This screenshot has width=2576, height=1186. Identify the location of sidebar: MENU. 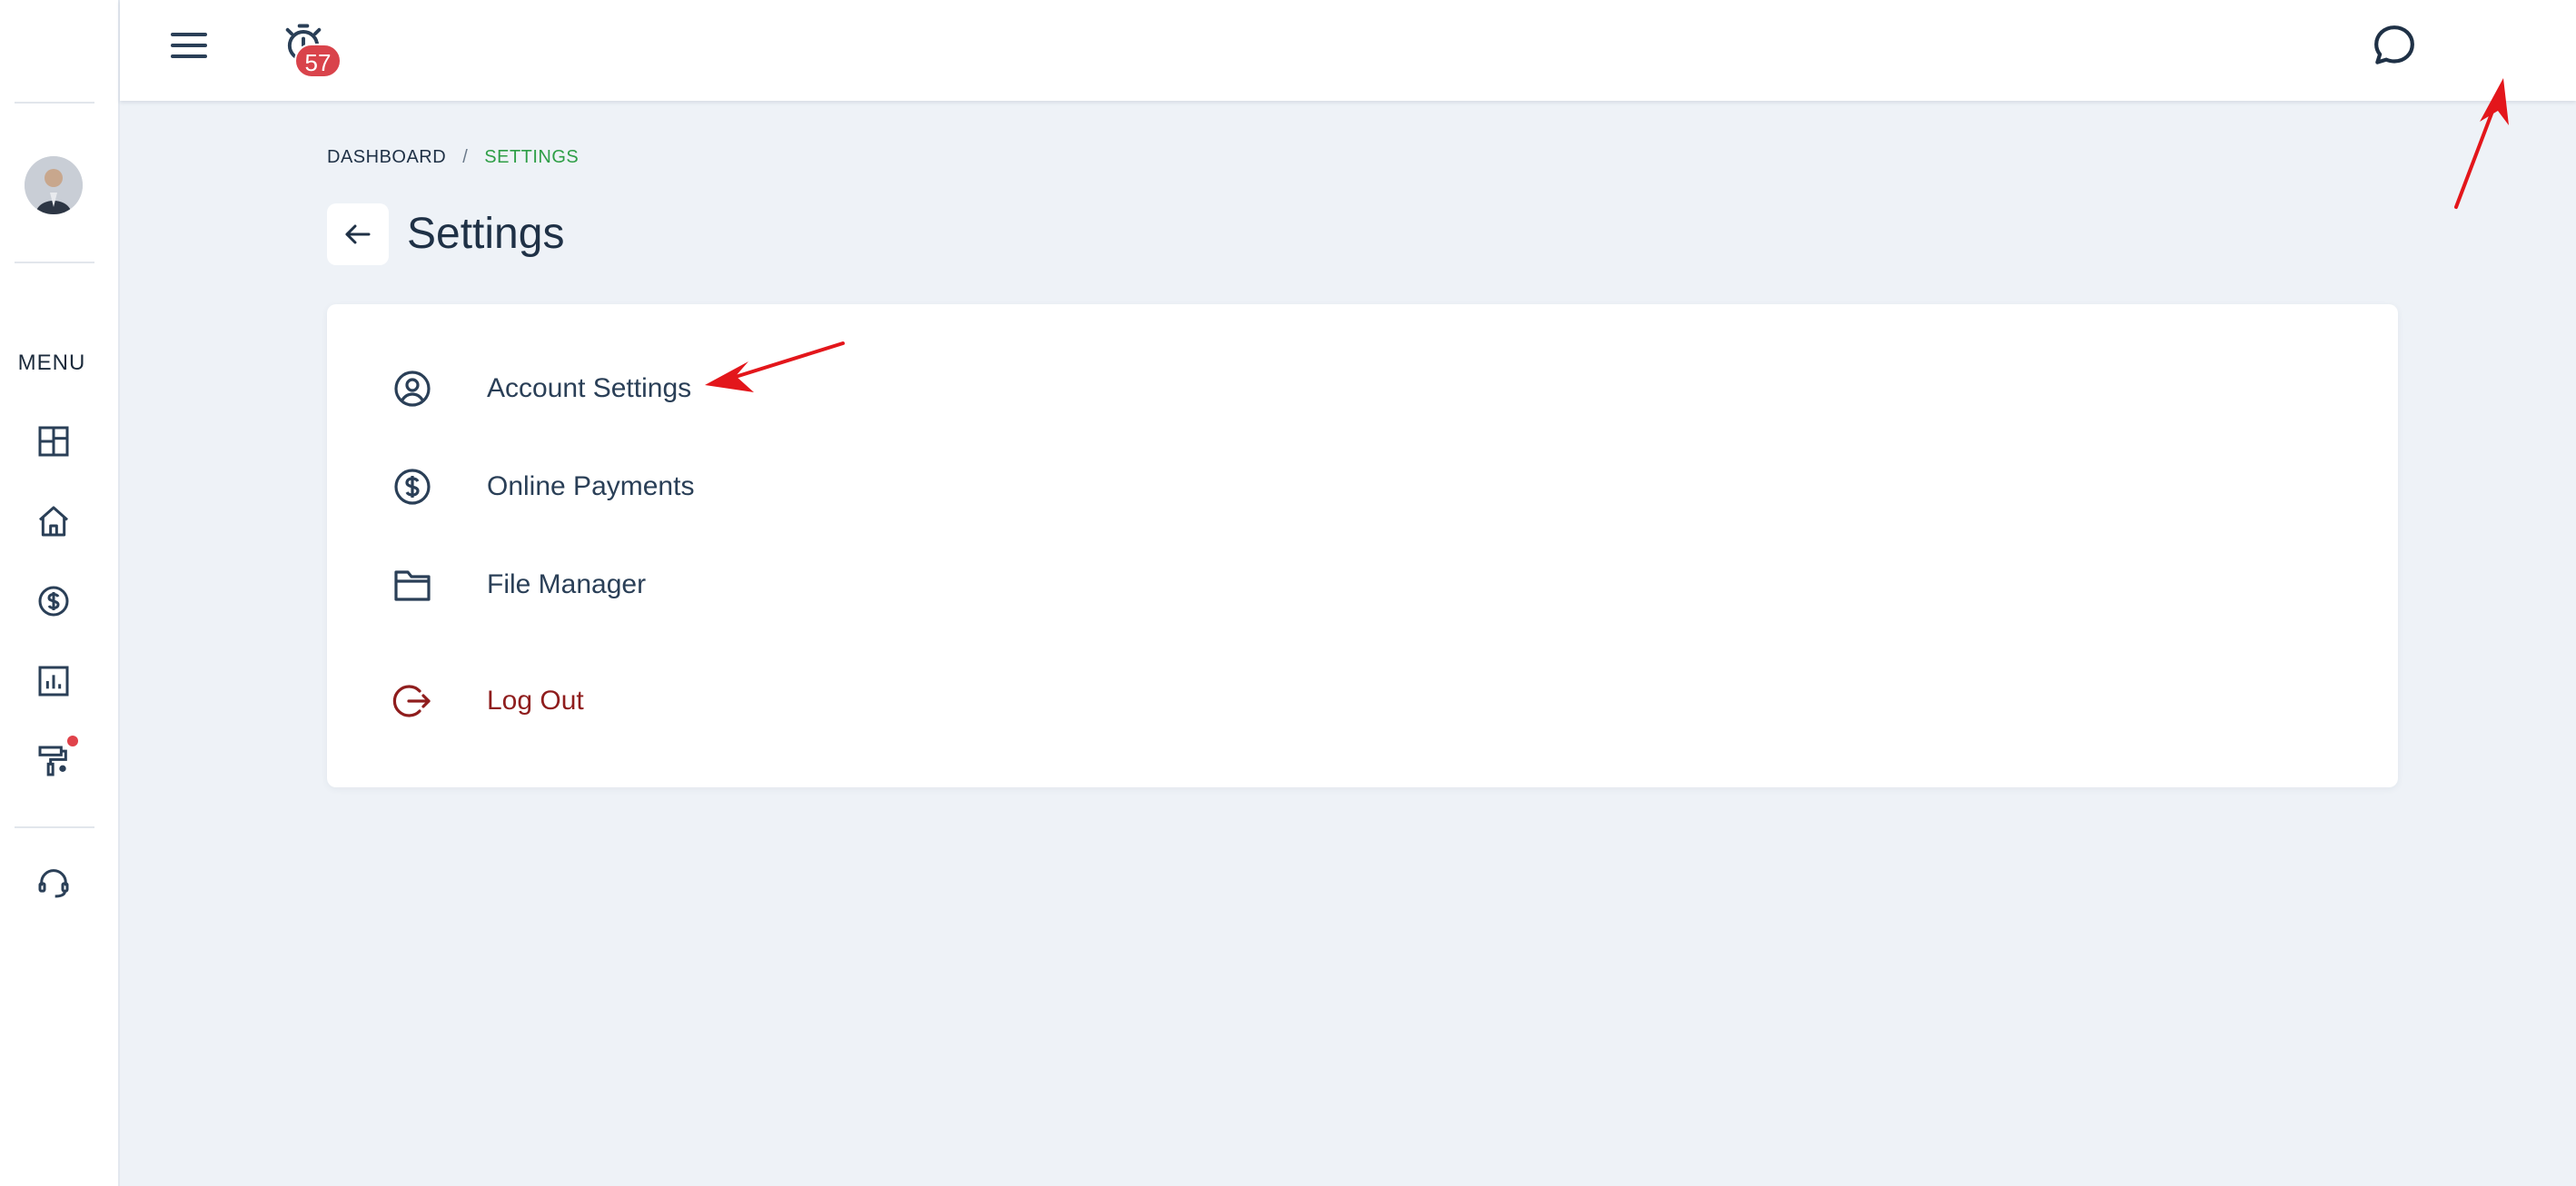
(60, 593).